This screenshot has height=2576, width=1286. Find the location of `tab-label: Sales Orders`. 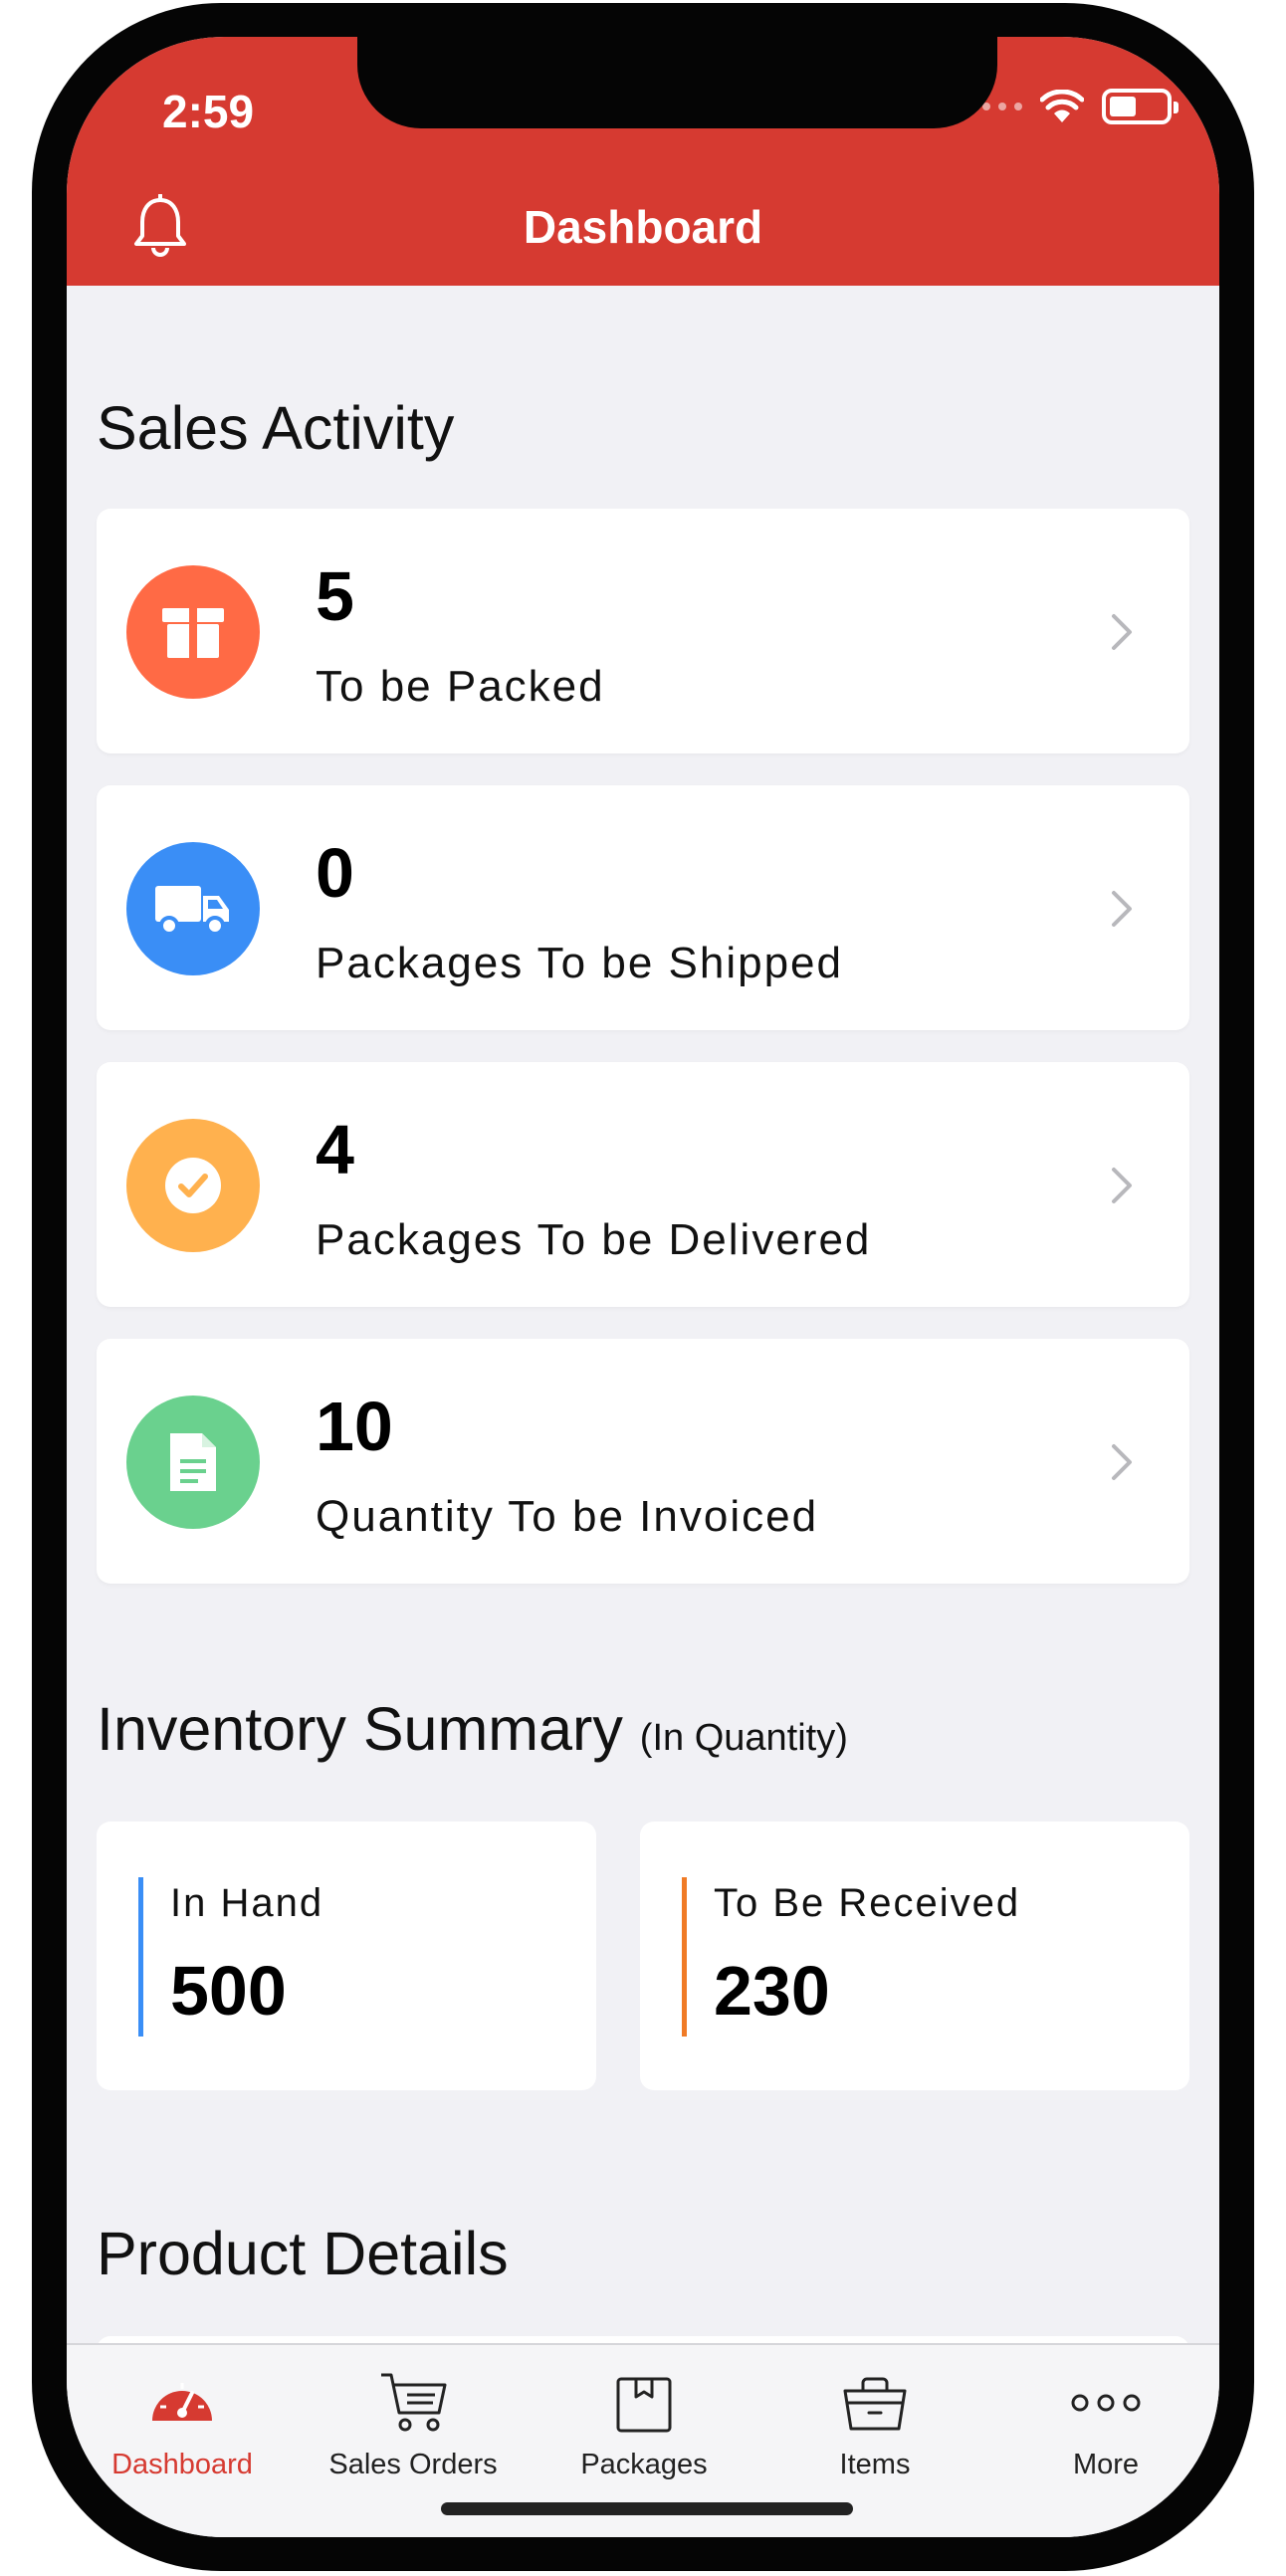

tab-label: Sales Orders is located at coordinates (413, 2464).